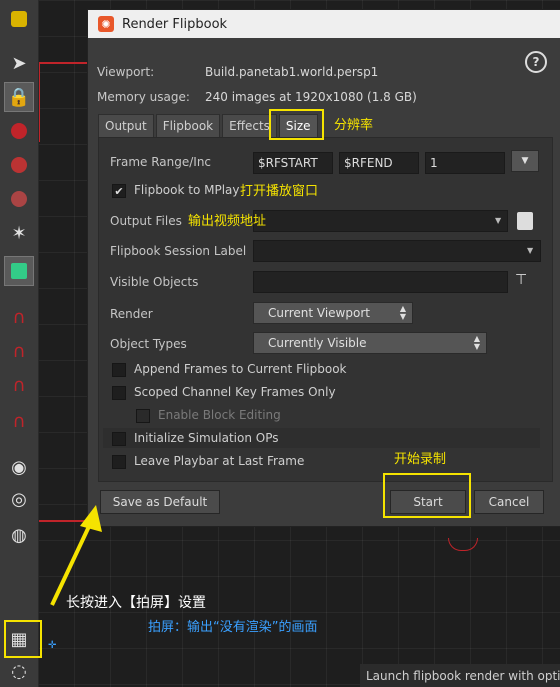 Image resolution: width=560 pixels, height=687 pixels. What do you see at coordinates (311, 97) in the screenshot?
I see `memory-value: 240 images at 1920x1080 (1.8 GB)` at bounding box center [311, 97].